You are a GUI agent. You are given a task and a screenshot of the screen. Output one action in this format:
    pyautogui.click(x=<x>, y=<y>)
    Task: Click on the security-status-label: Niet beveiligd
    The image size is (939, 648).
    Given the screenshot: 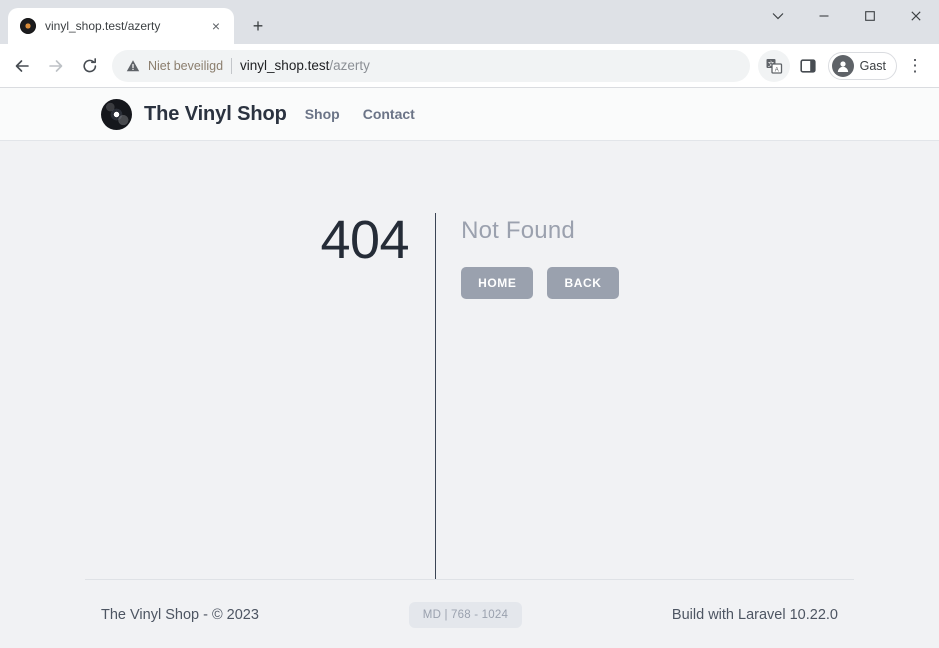 What is the action you would take?
    pyautogui.click(x=186, y=65)
    